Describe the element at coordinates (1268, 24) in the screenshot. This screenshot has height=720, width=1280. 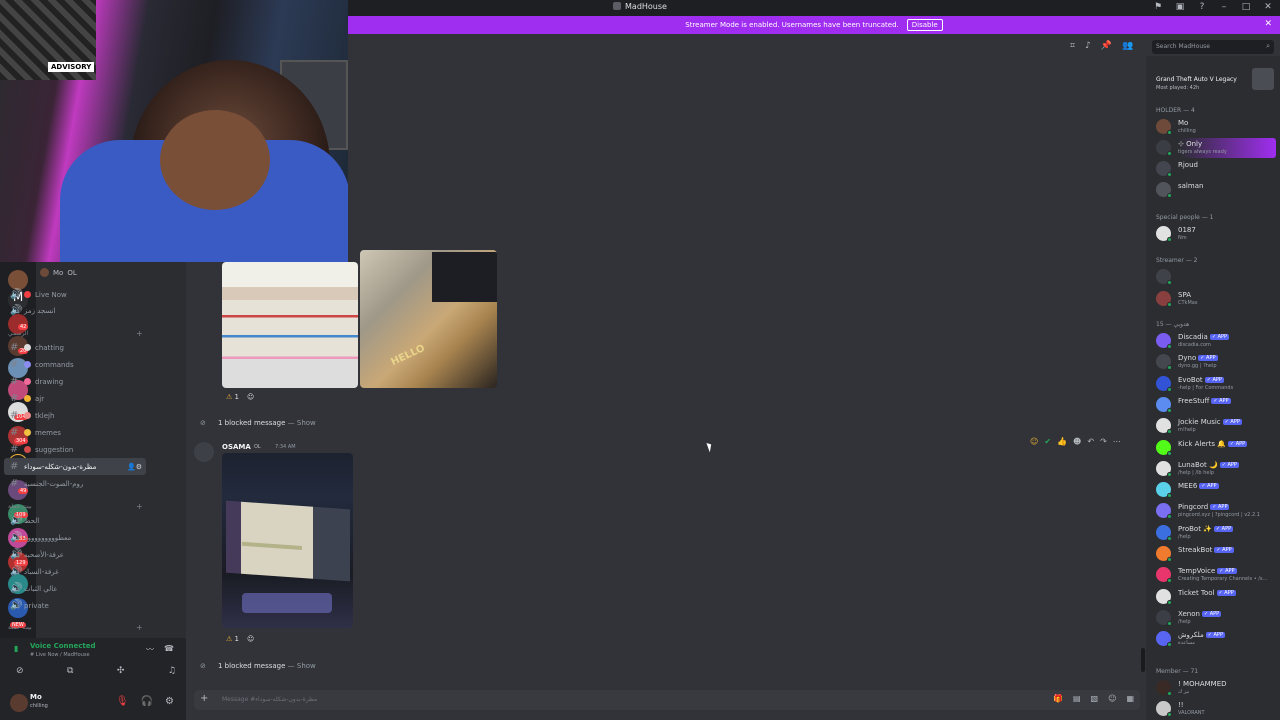
I see `close-banner-icon: ✕` at that location.